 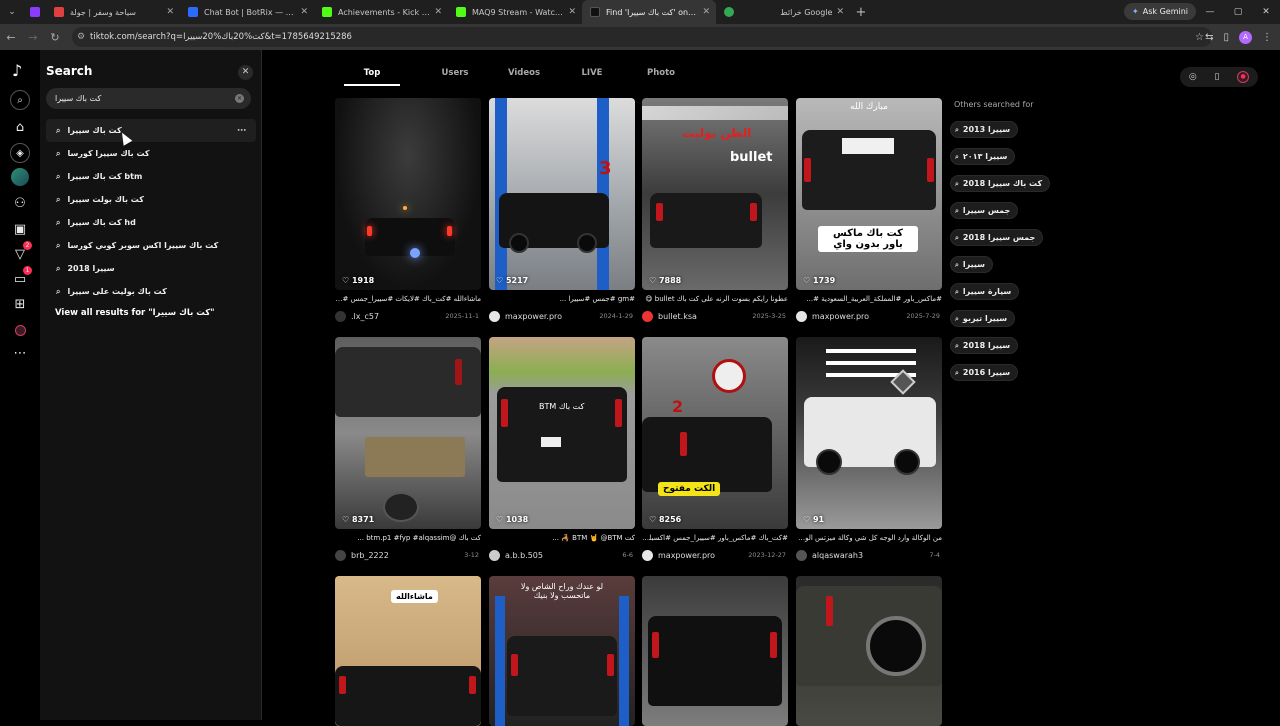 I want to click on activity-icon: ▽ 2, so click(x=21, y=252).